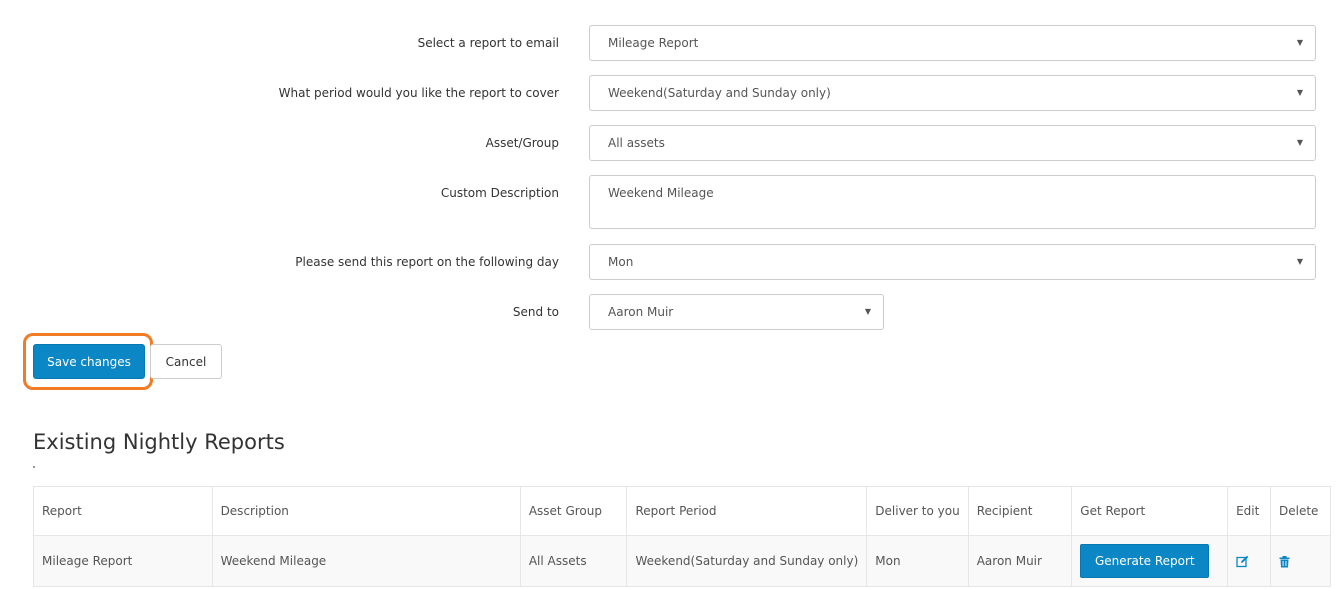  What do you see at coordinates (366, 511) in the screenshot?
I see `column-header-description: Description` at bounding box center [366, 511].